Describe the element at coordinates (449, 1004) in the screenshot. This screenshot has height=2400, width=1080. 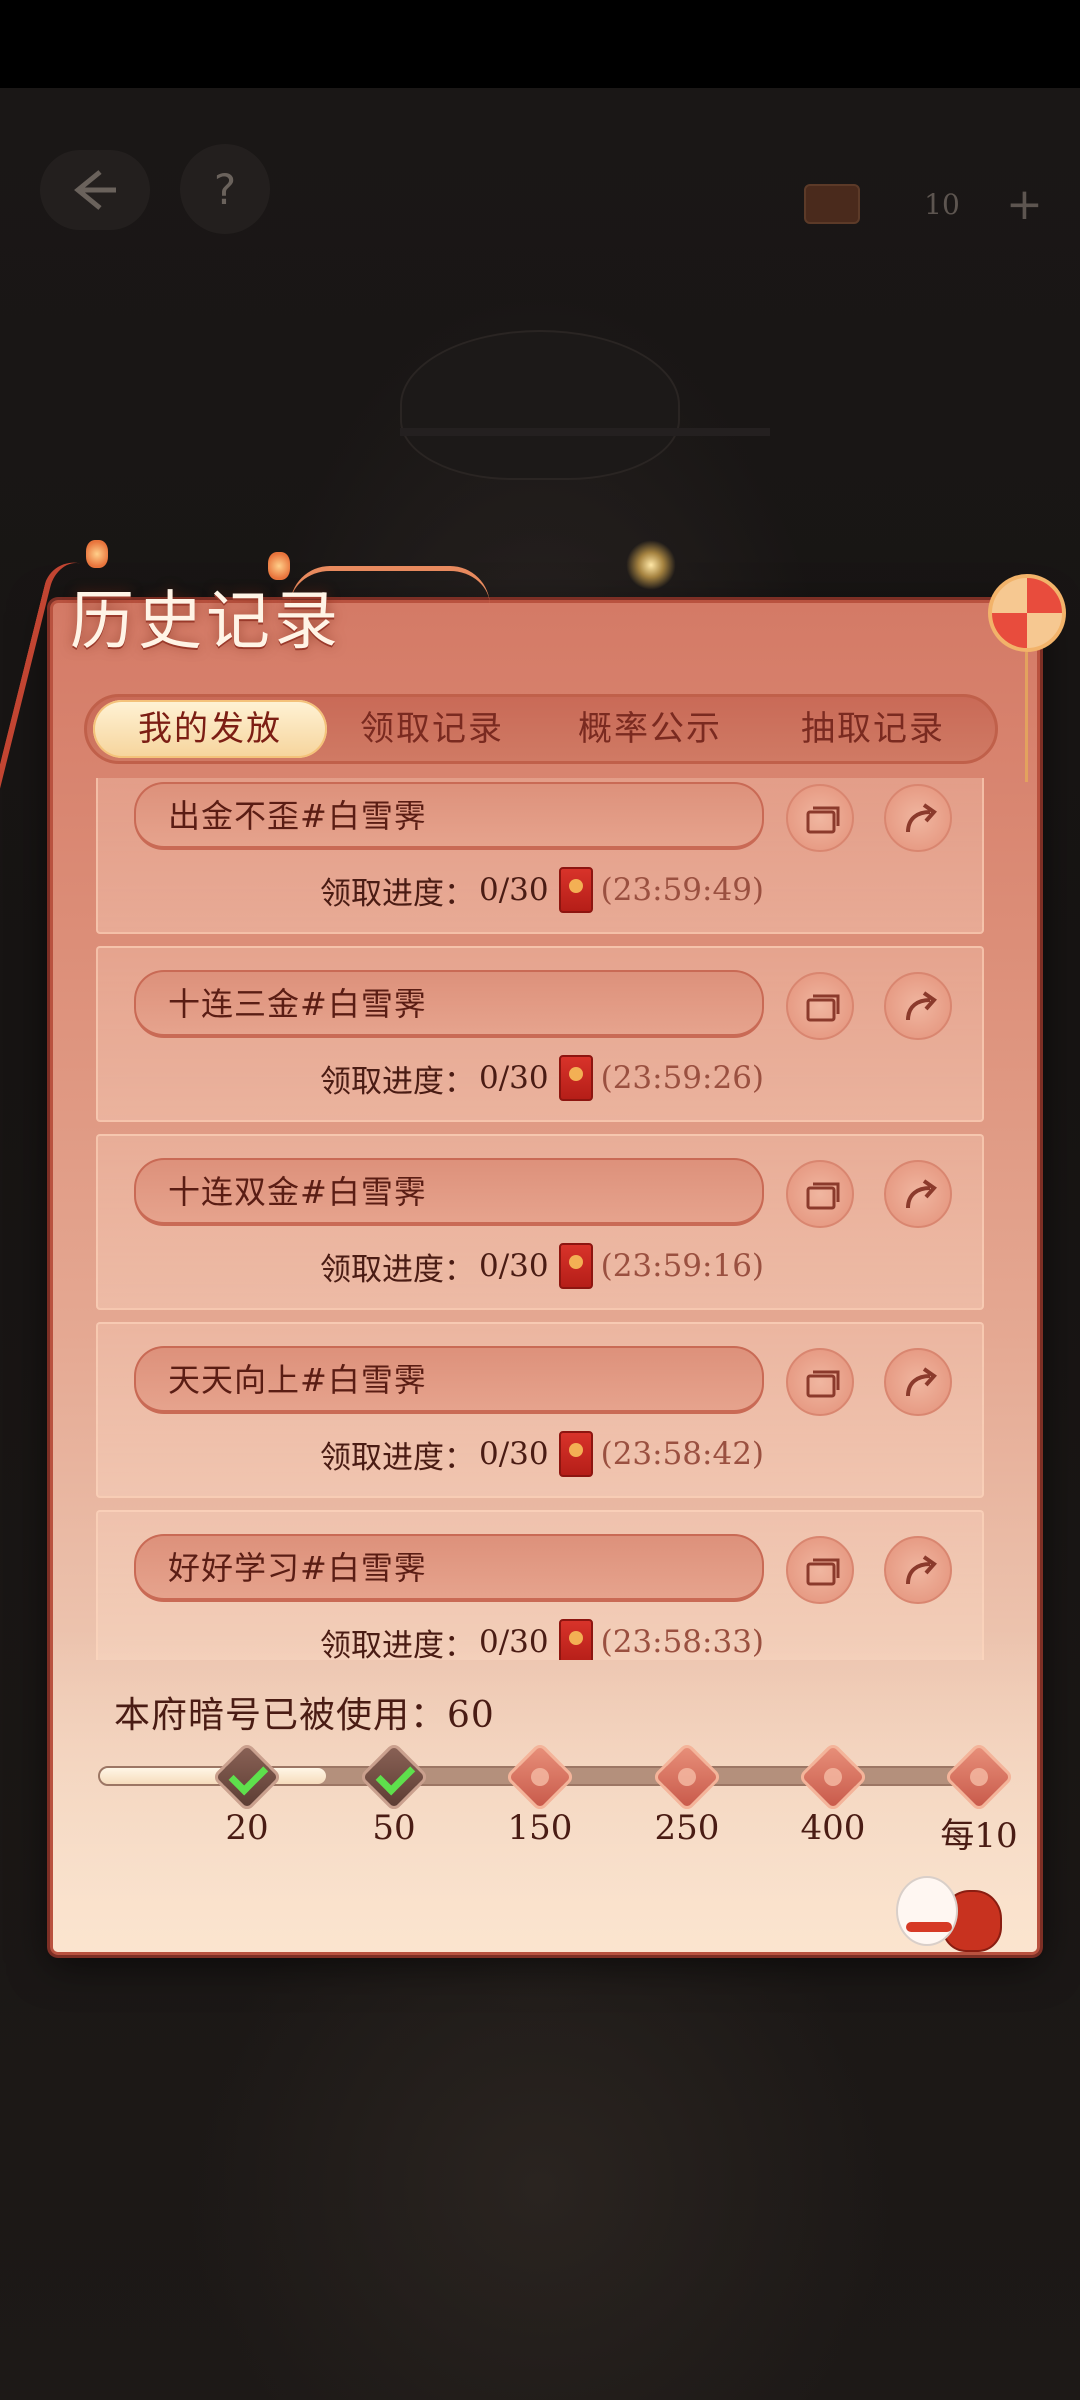
I see `record-name: 十连三金#白雪霁` at that location.